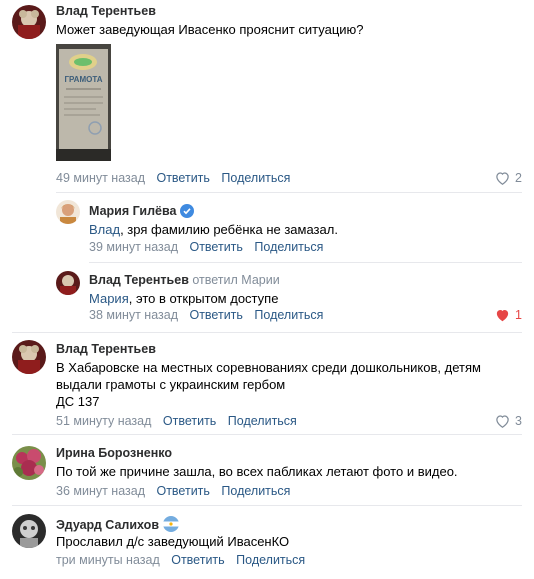  Describe the element at coordinates (518, 421) in the screenshot. I see `like-count: 3` at that location.